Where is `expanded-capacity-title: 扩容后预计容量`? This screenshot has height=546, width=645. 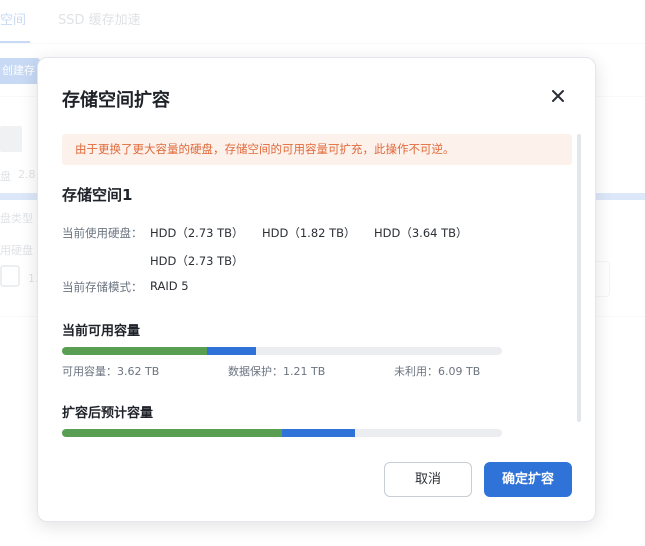
expanded-capacity-title: 扩容后预计容量 is located at coordinates (108, 413).